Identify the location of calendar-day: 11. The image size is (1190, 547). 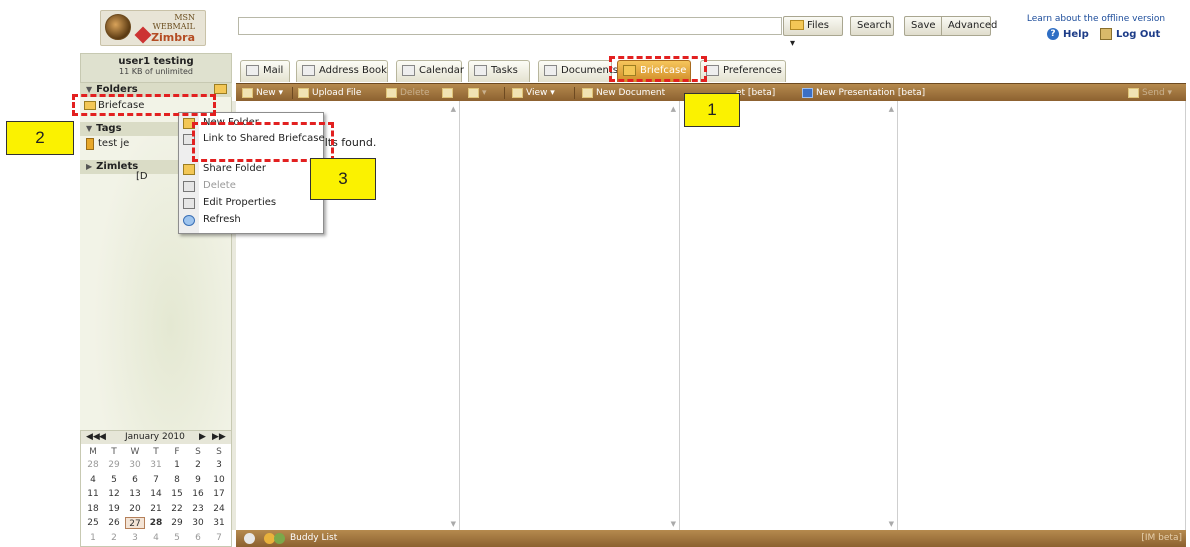
(93, 494).